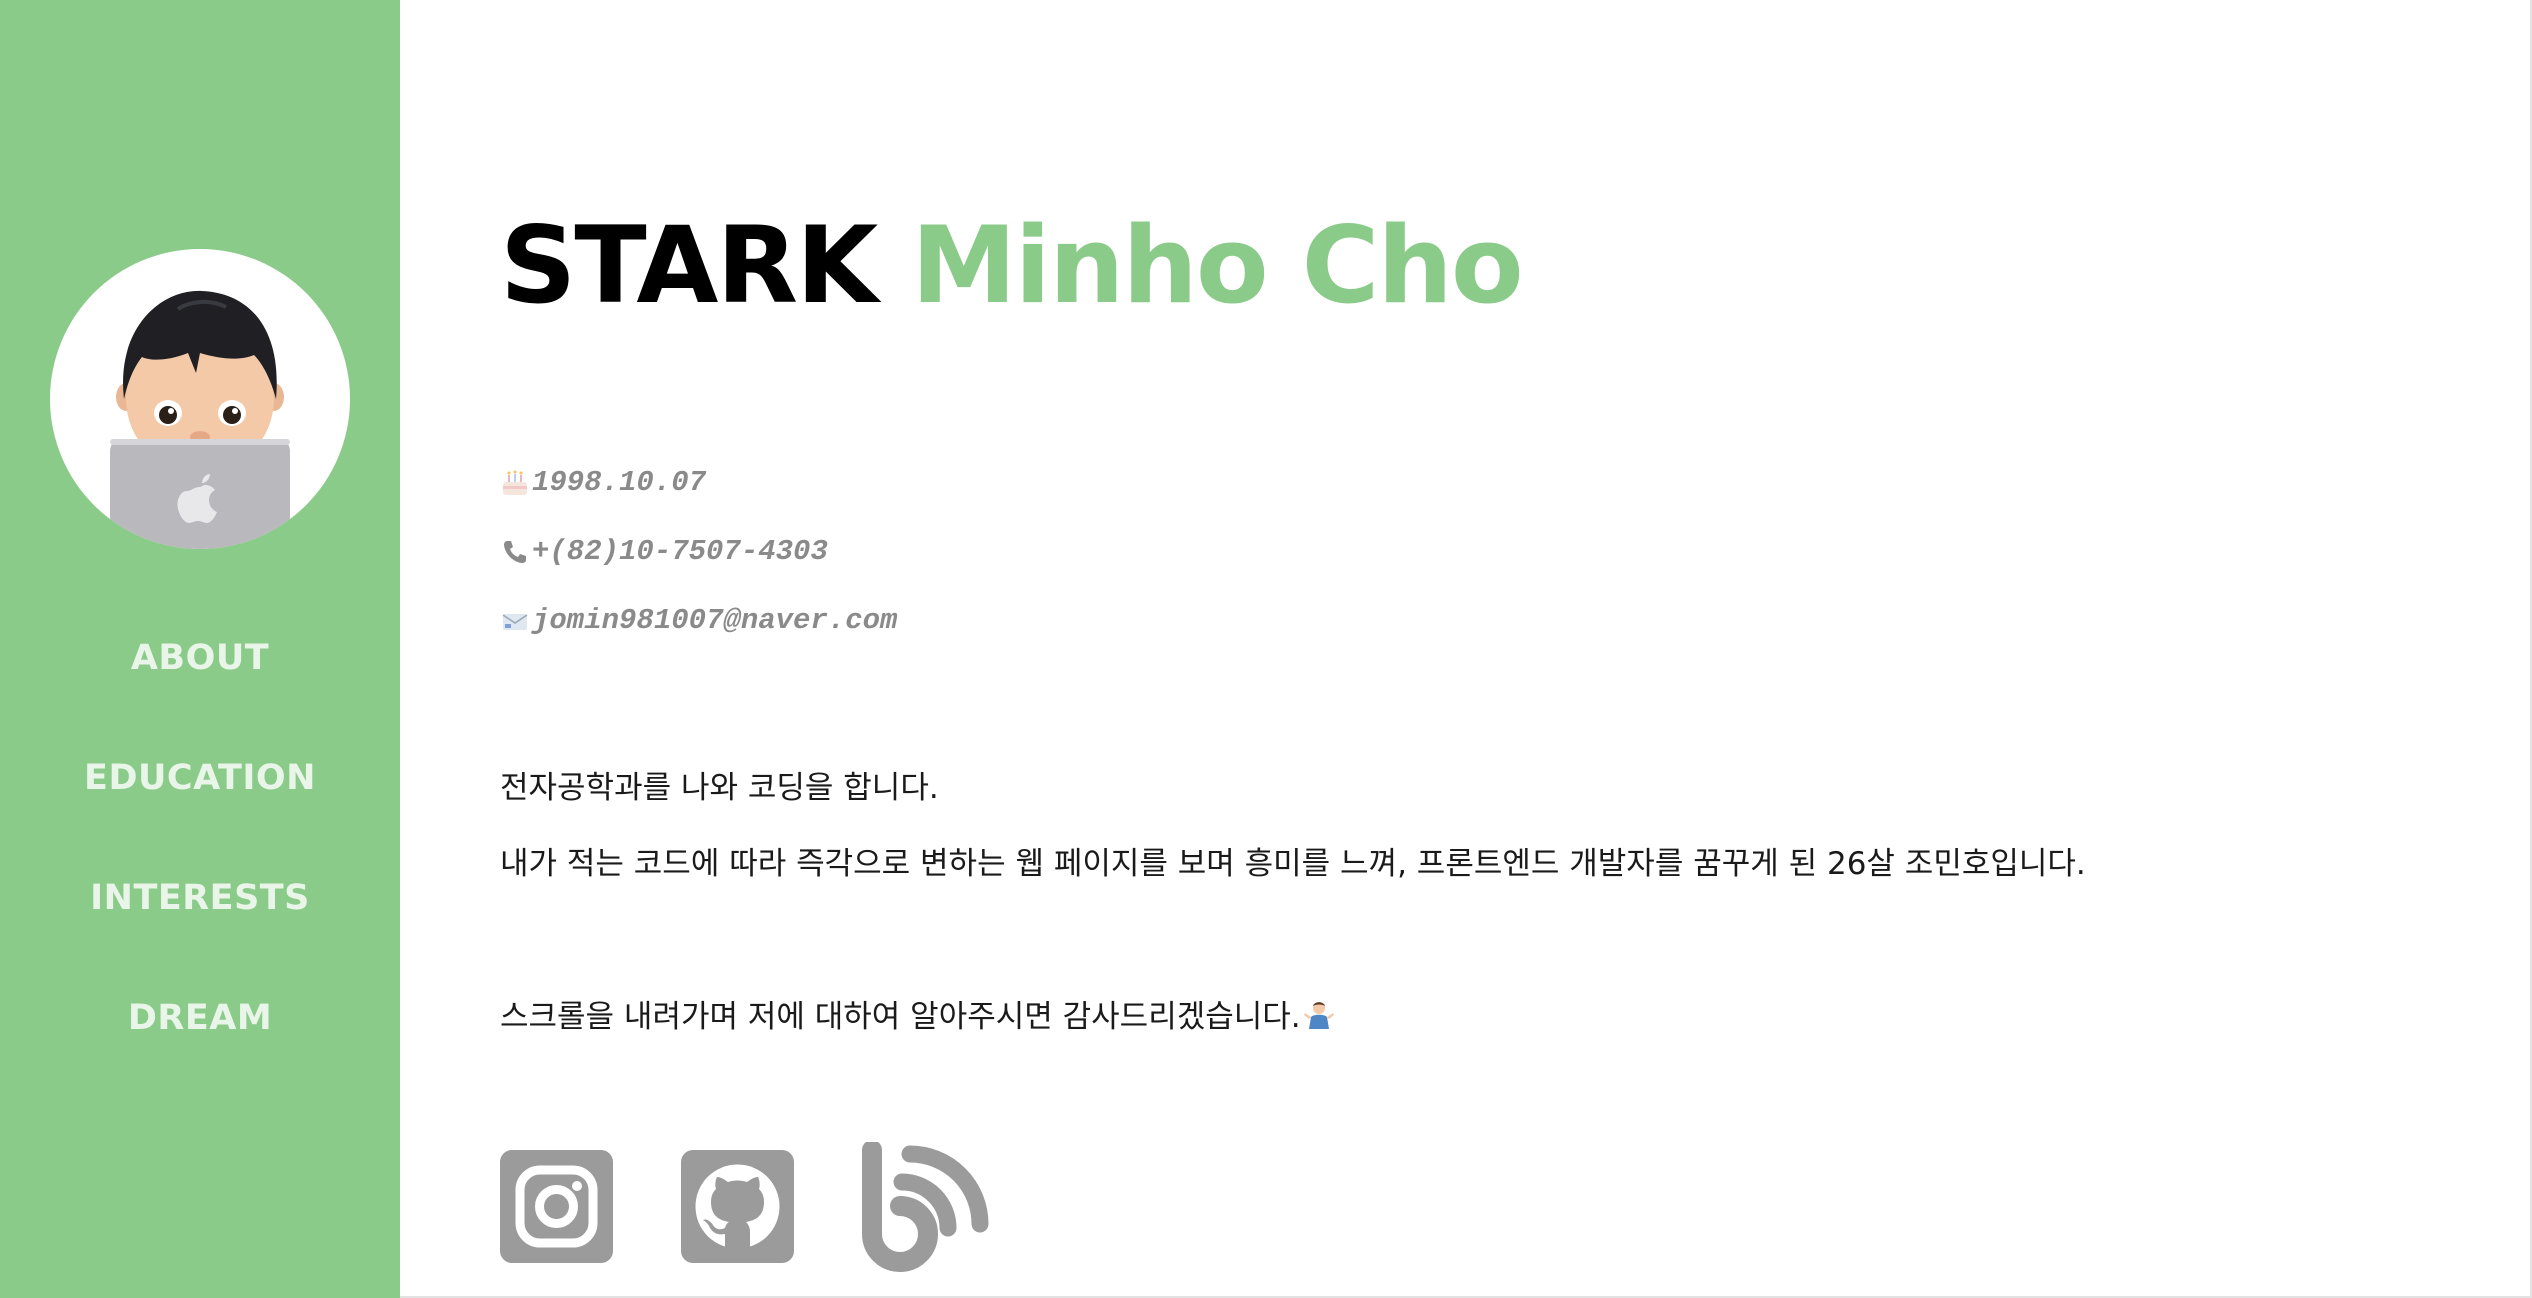 The width and height of the screenshot is (2532, 1298). Describe the element at coordinates (689, 265) in the screenshot. I see `title-prefix: STARK` at that location.